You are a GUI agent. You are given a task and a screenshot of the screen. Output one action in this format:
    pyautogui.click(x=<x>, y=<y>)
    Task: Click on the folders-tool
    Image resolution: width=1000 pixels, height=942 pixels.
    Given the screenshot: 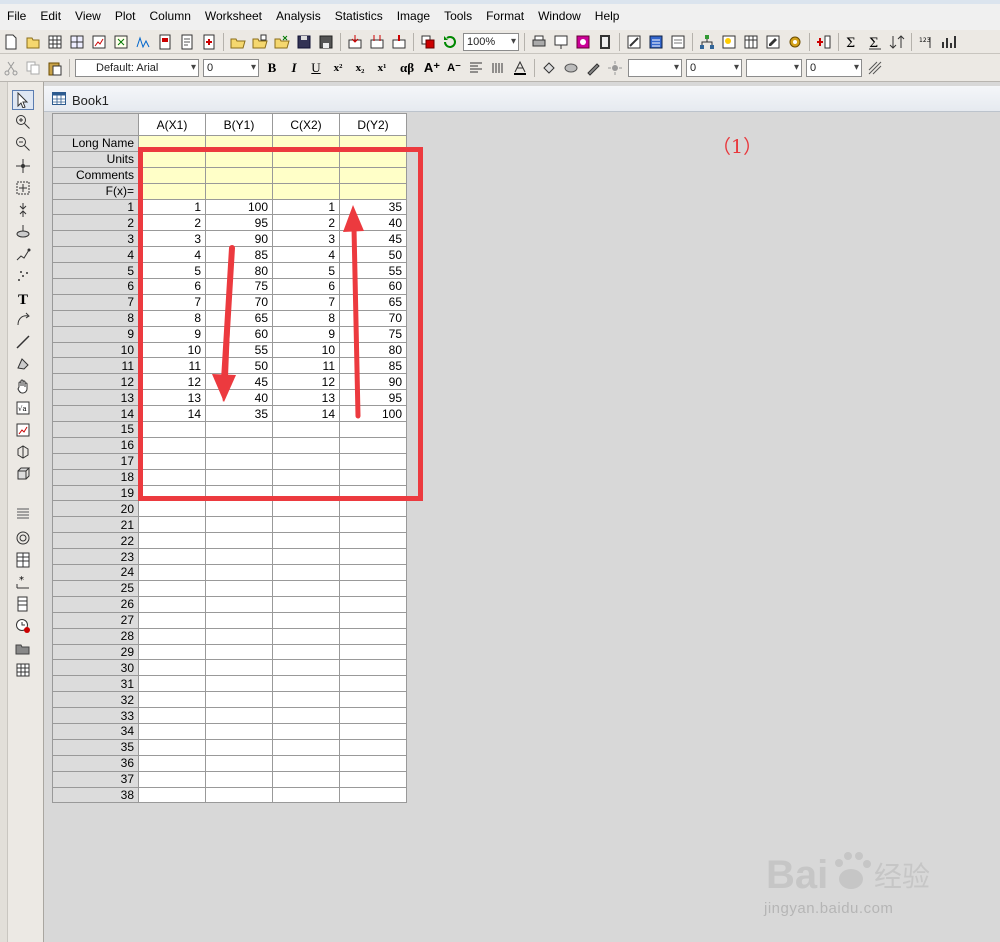 What is the action you would take?
    pyautogui.click(x=23, y=648)
    